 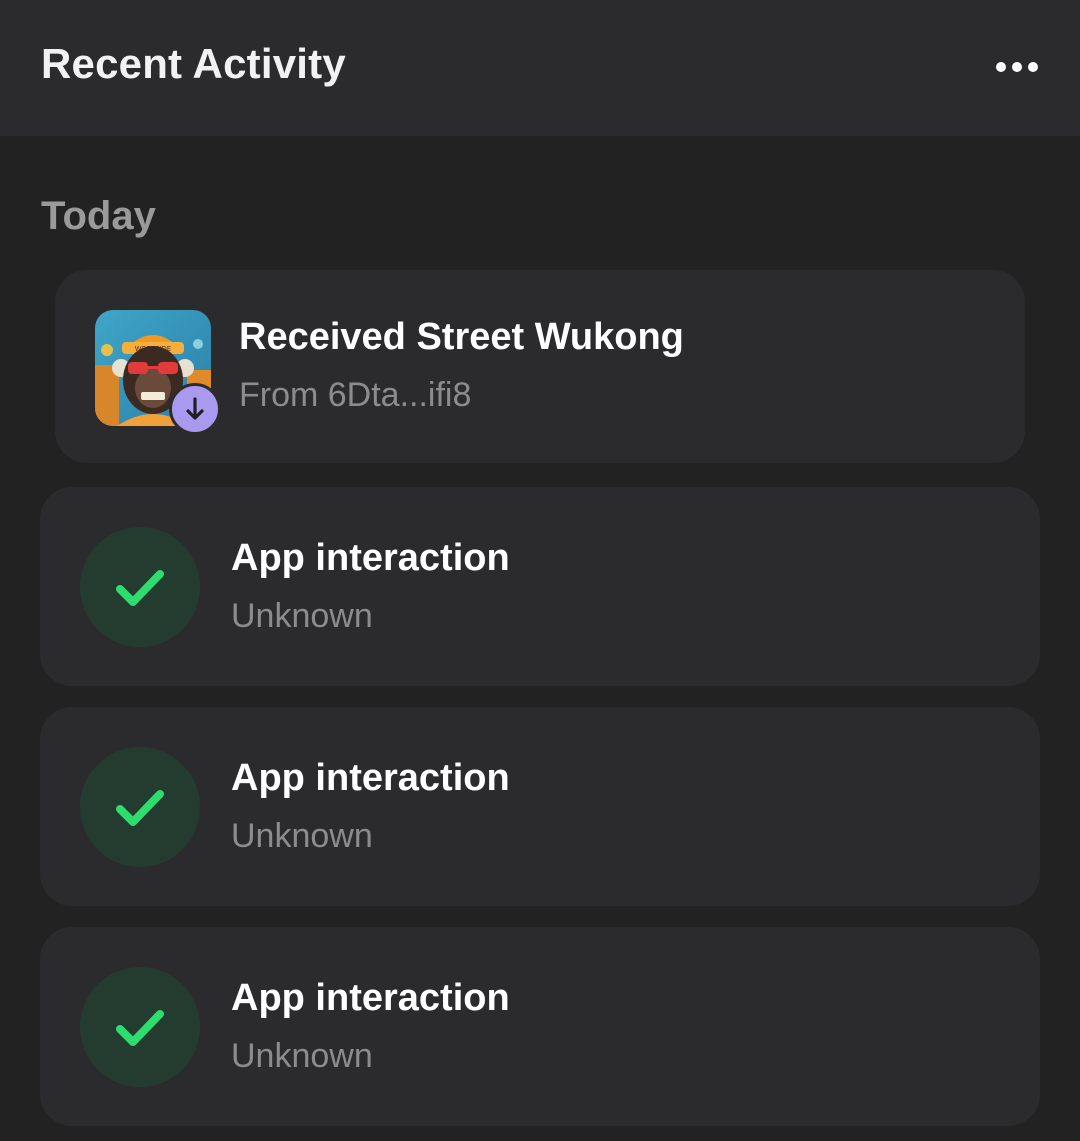 I want to click on section-title-today: Today, so click(x=98, y=216).